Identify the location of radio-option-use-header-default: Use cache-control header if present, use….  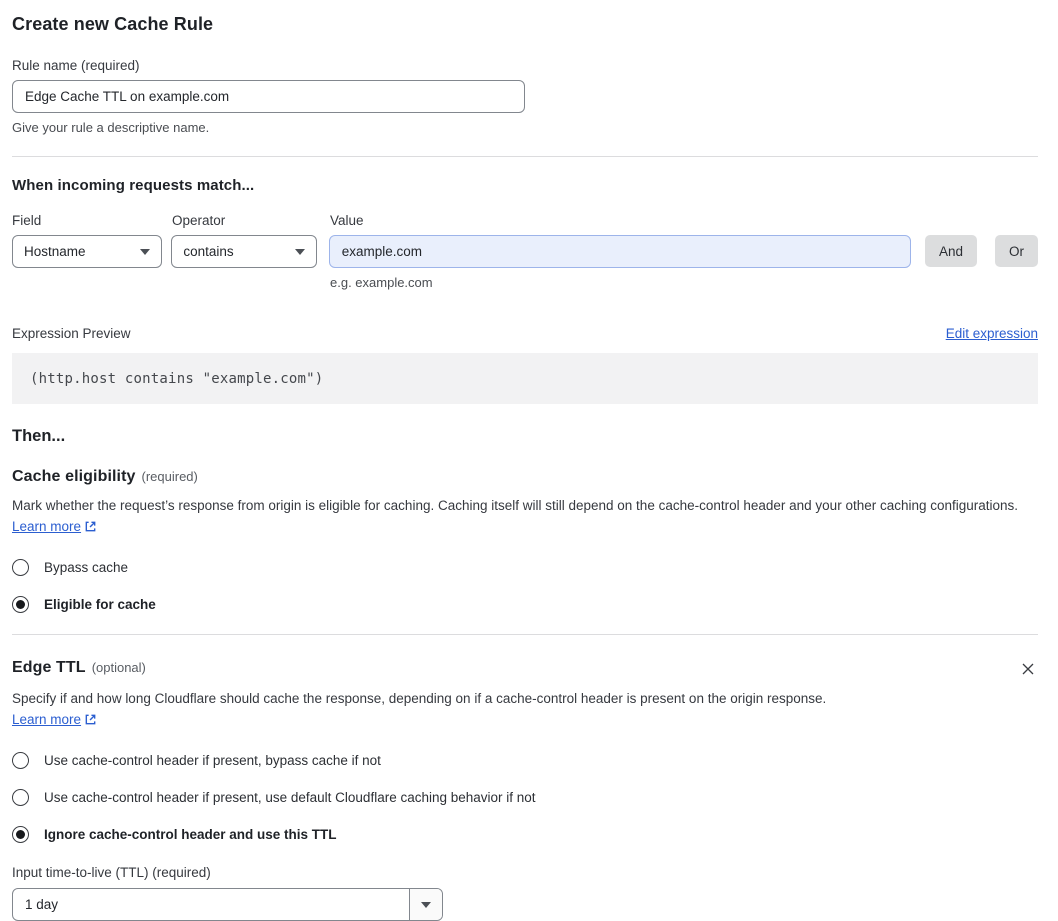
(525, 797).